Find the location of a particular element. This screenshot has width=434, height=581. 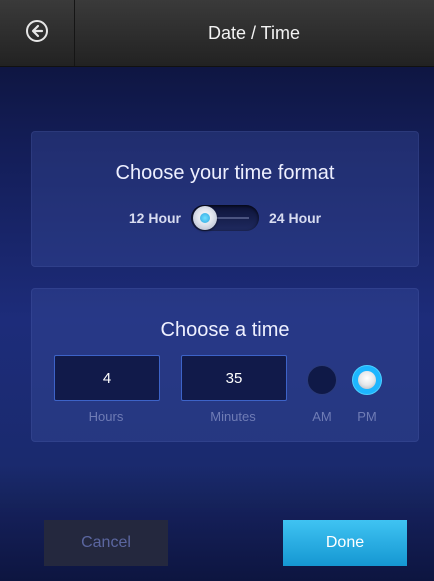

back-button is located at coordinates (37, 33).